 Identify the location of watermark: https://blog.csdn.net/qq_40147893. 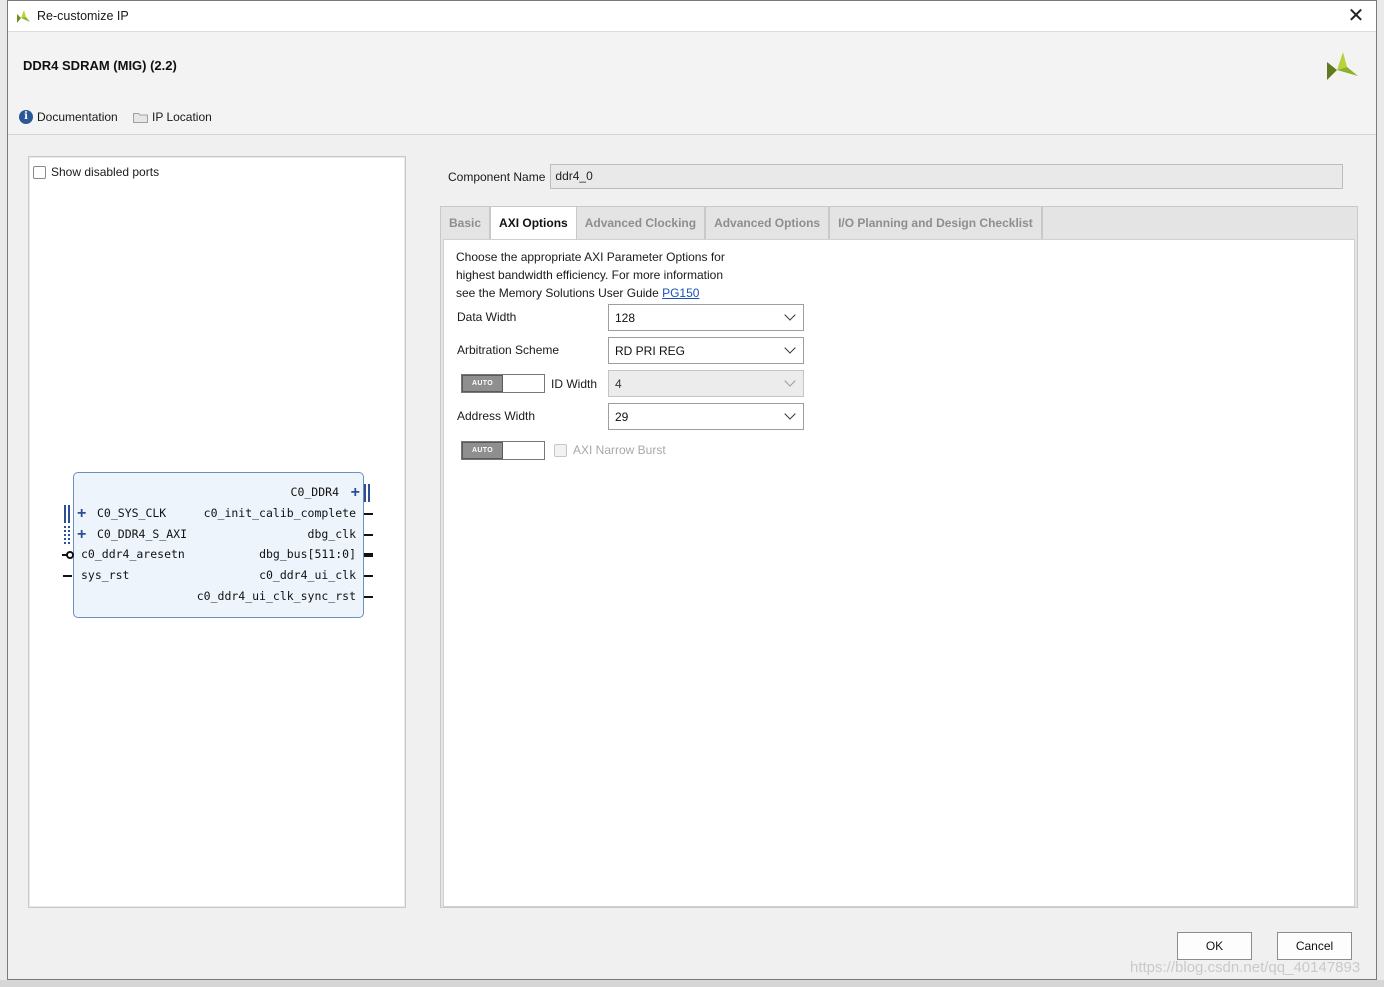
(1245, 967).